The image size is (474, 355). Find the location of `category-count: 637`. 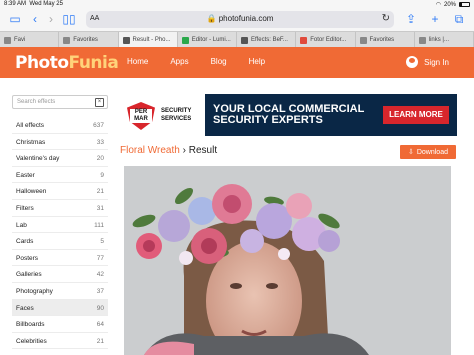

category-count: 637 is located at coordinates (98, 125).